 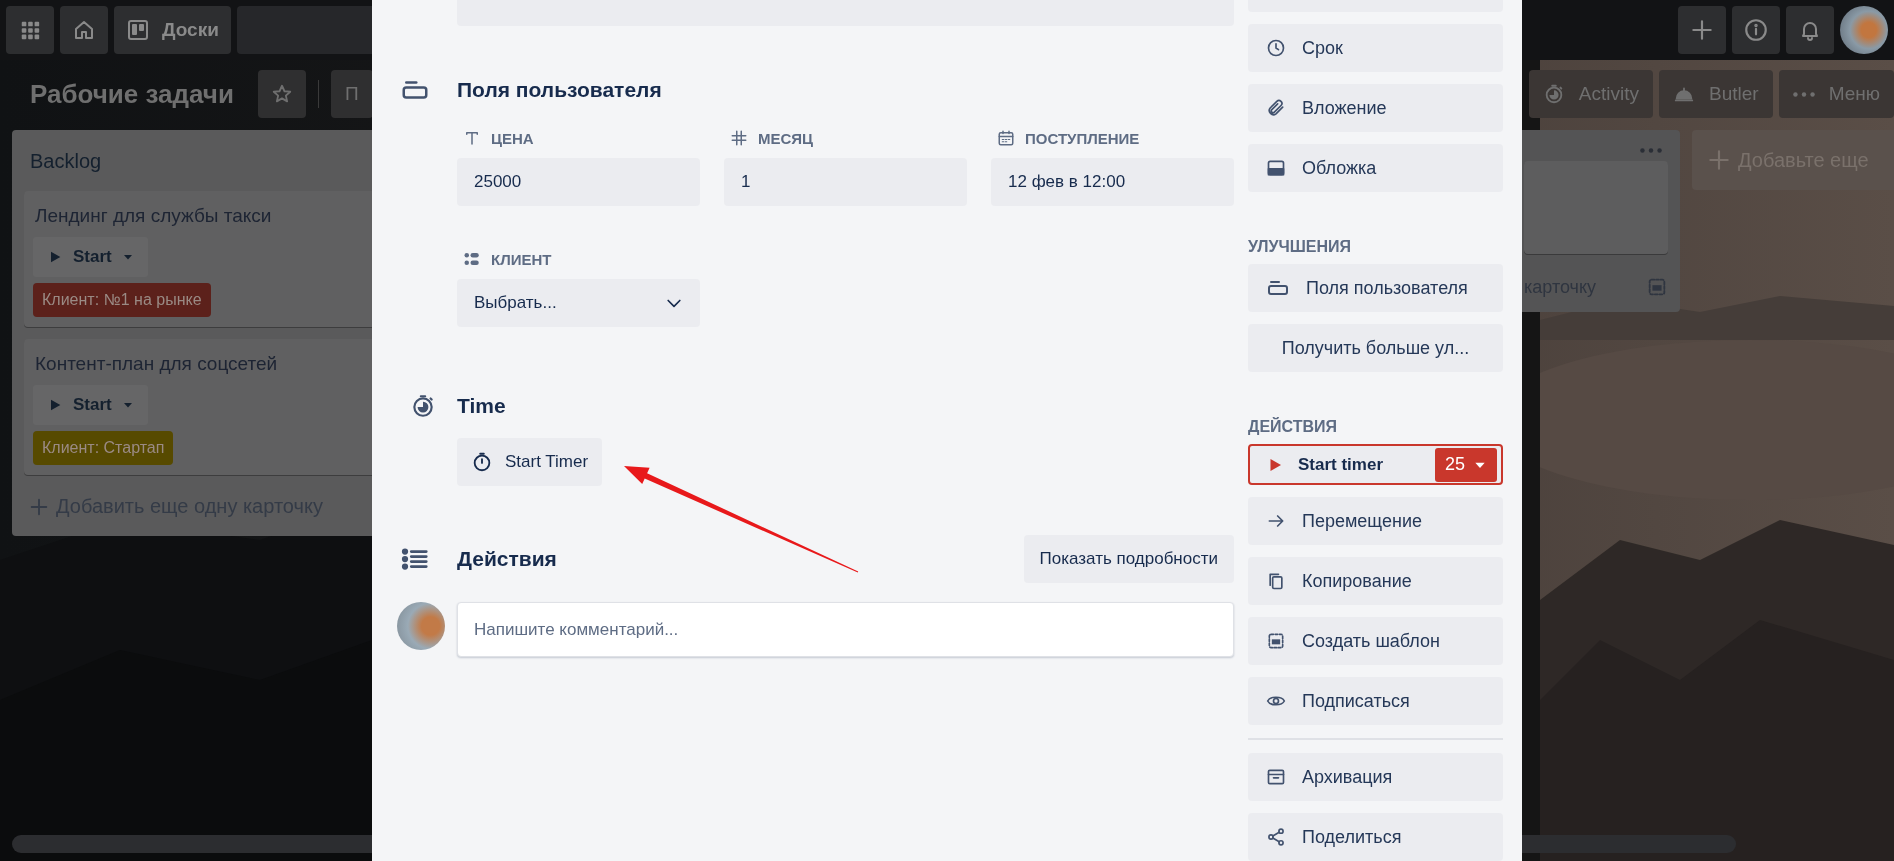 I want to click on sidebar-button: Создать шаблон, so click(x=1375, y=641).